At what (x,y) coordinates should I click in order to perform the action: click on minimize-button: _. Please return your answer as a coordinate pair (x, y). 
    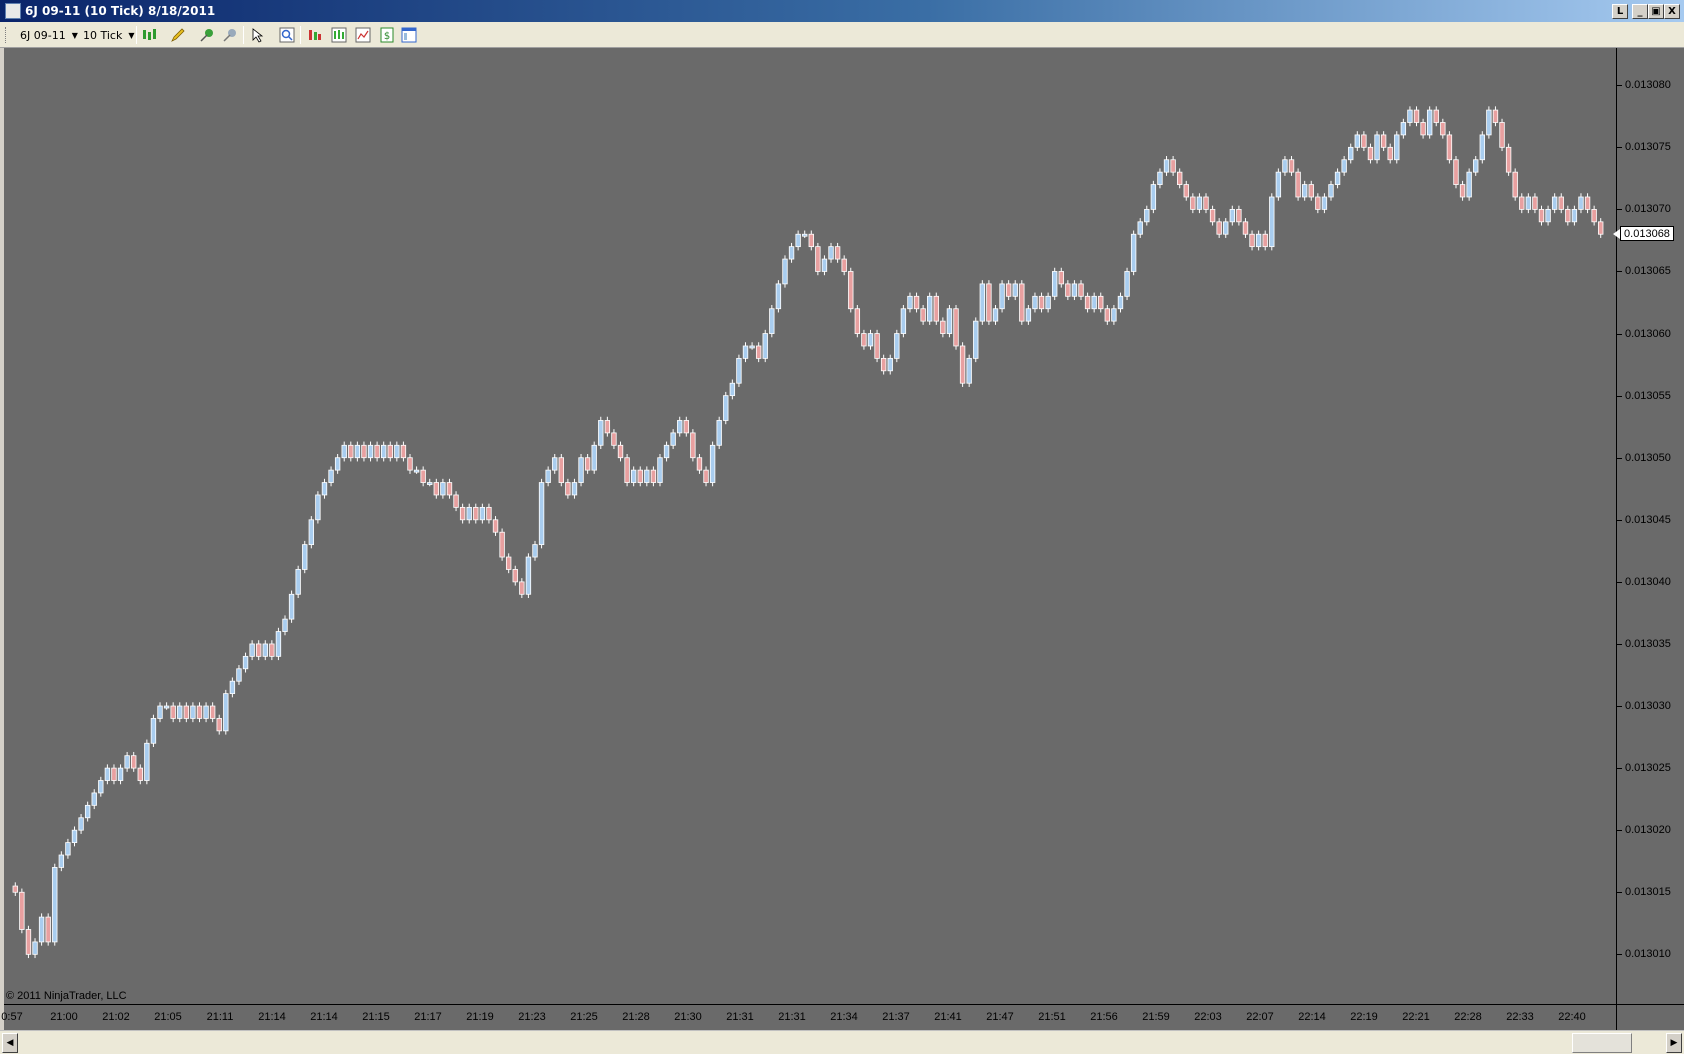
    Looking at the image, I should click on (1640, 11).